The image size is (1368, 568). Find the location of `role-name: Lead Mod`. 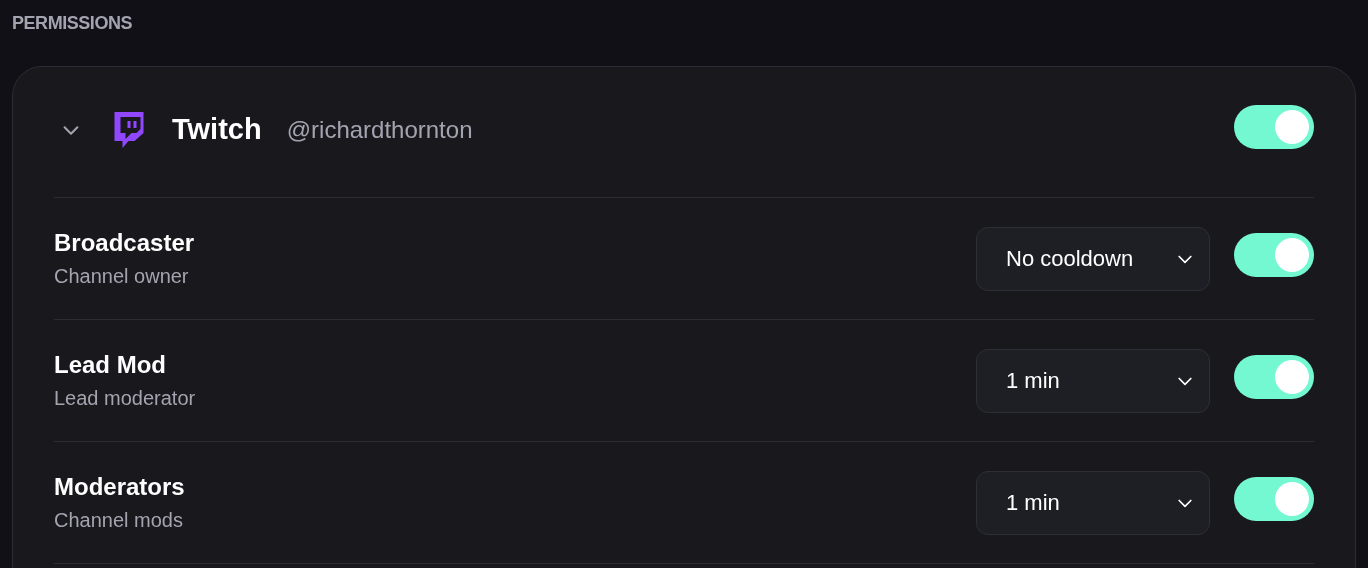

role-name: Lead Mod is located at coordinates (110, 364).